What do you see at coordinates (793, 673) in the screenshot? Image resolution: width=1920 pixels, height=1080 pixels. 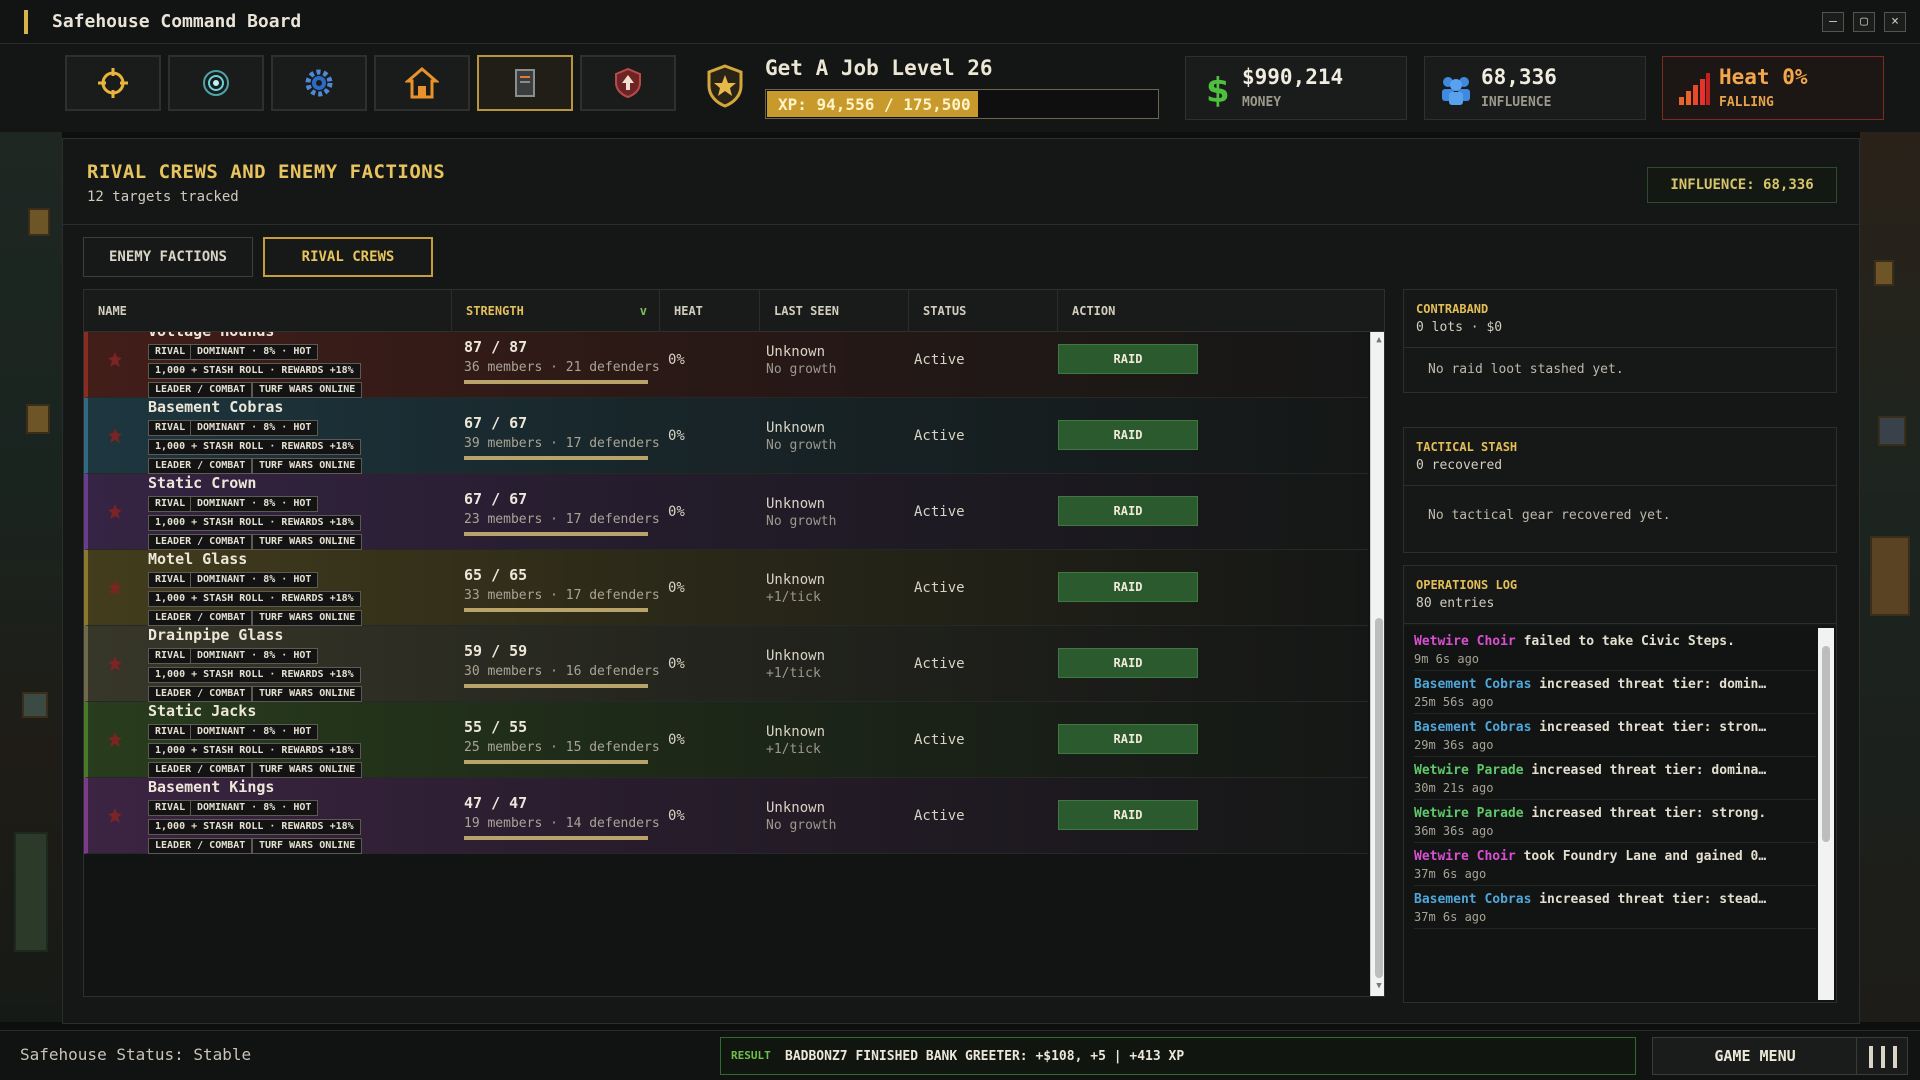 I see `crew-growth: +1/tick` at bounding box center [793, 673].